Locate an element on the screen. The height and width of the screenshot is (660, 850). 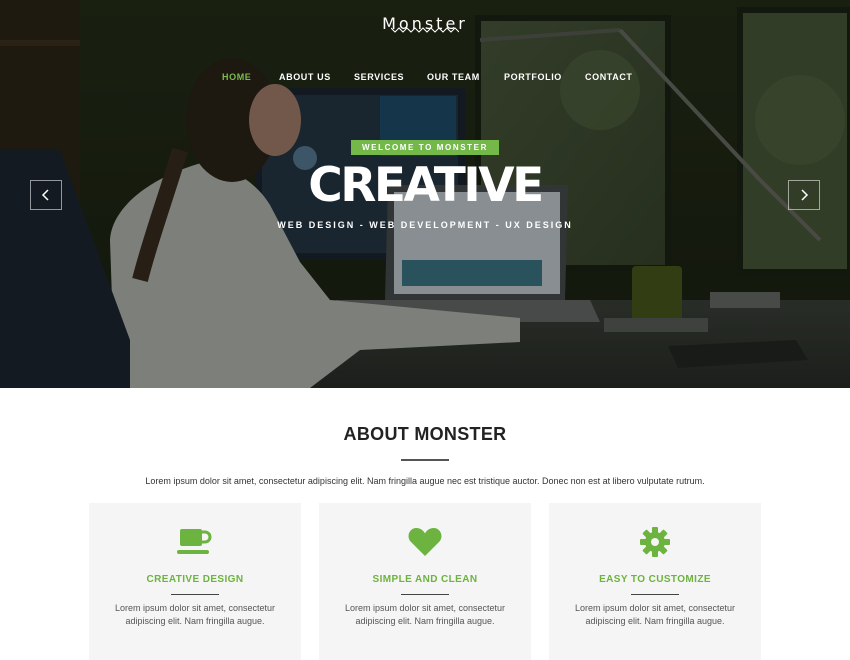
chevron-right-icon is located at coordinates (805, 195).